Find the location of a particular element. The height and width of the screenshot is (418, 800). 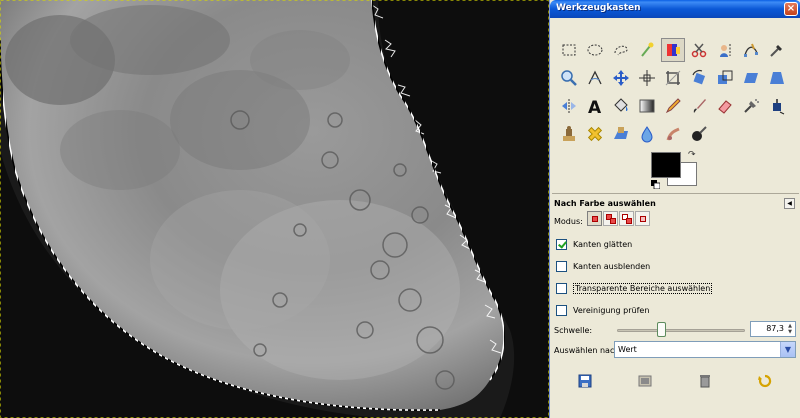

tool-button-rect-select is located at coordinates (569, 50).